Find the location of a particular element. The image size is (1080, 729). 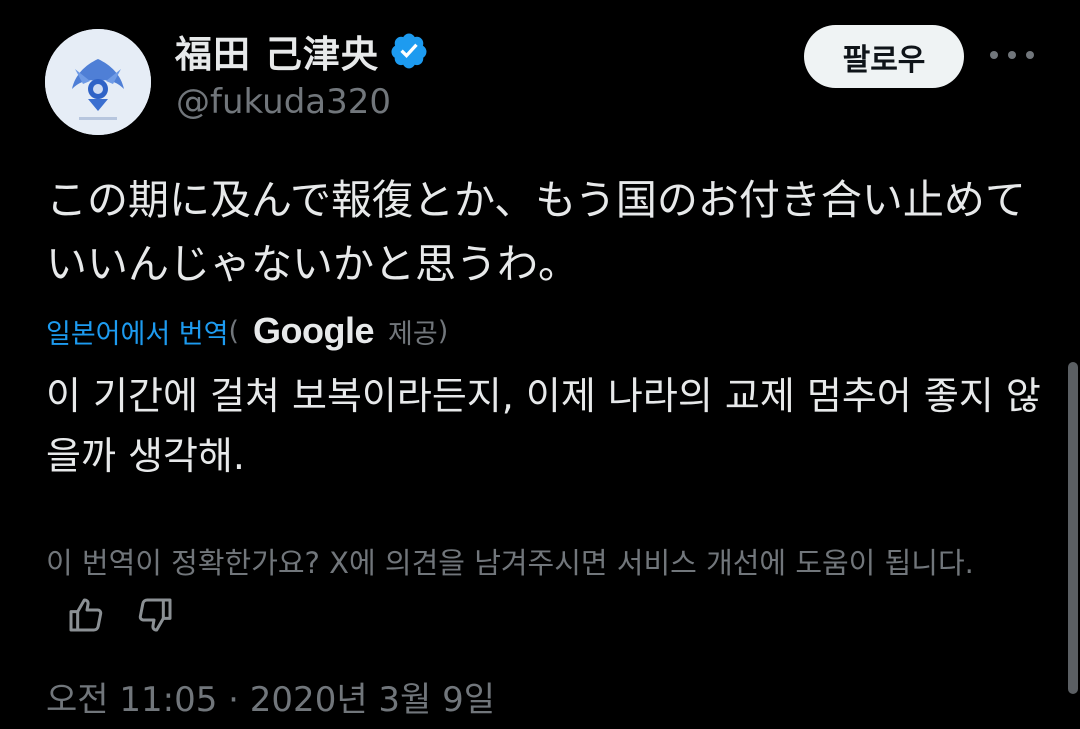

timestamp-time: 오전 11:05 is located at coordinates (131, 700).